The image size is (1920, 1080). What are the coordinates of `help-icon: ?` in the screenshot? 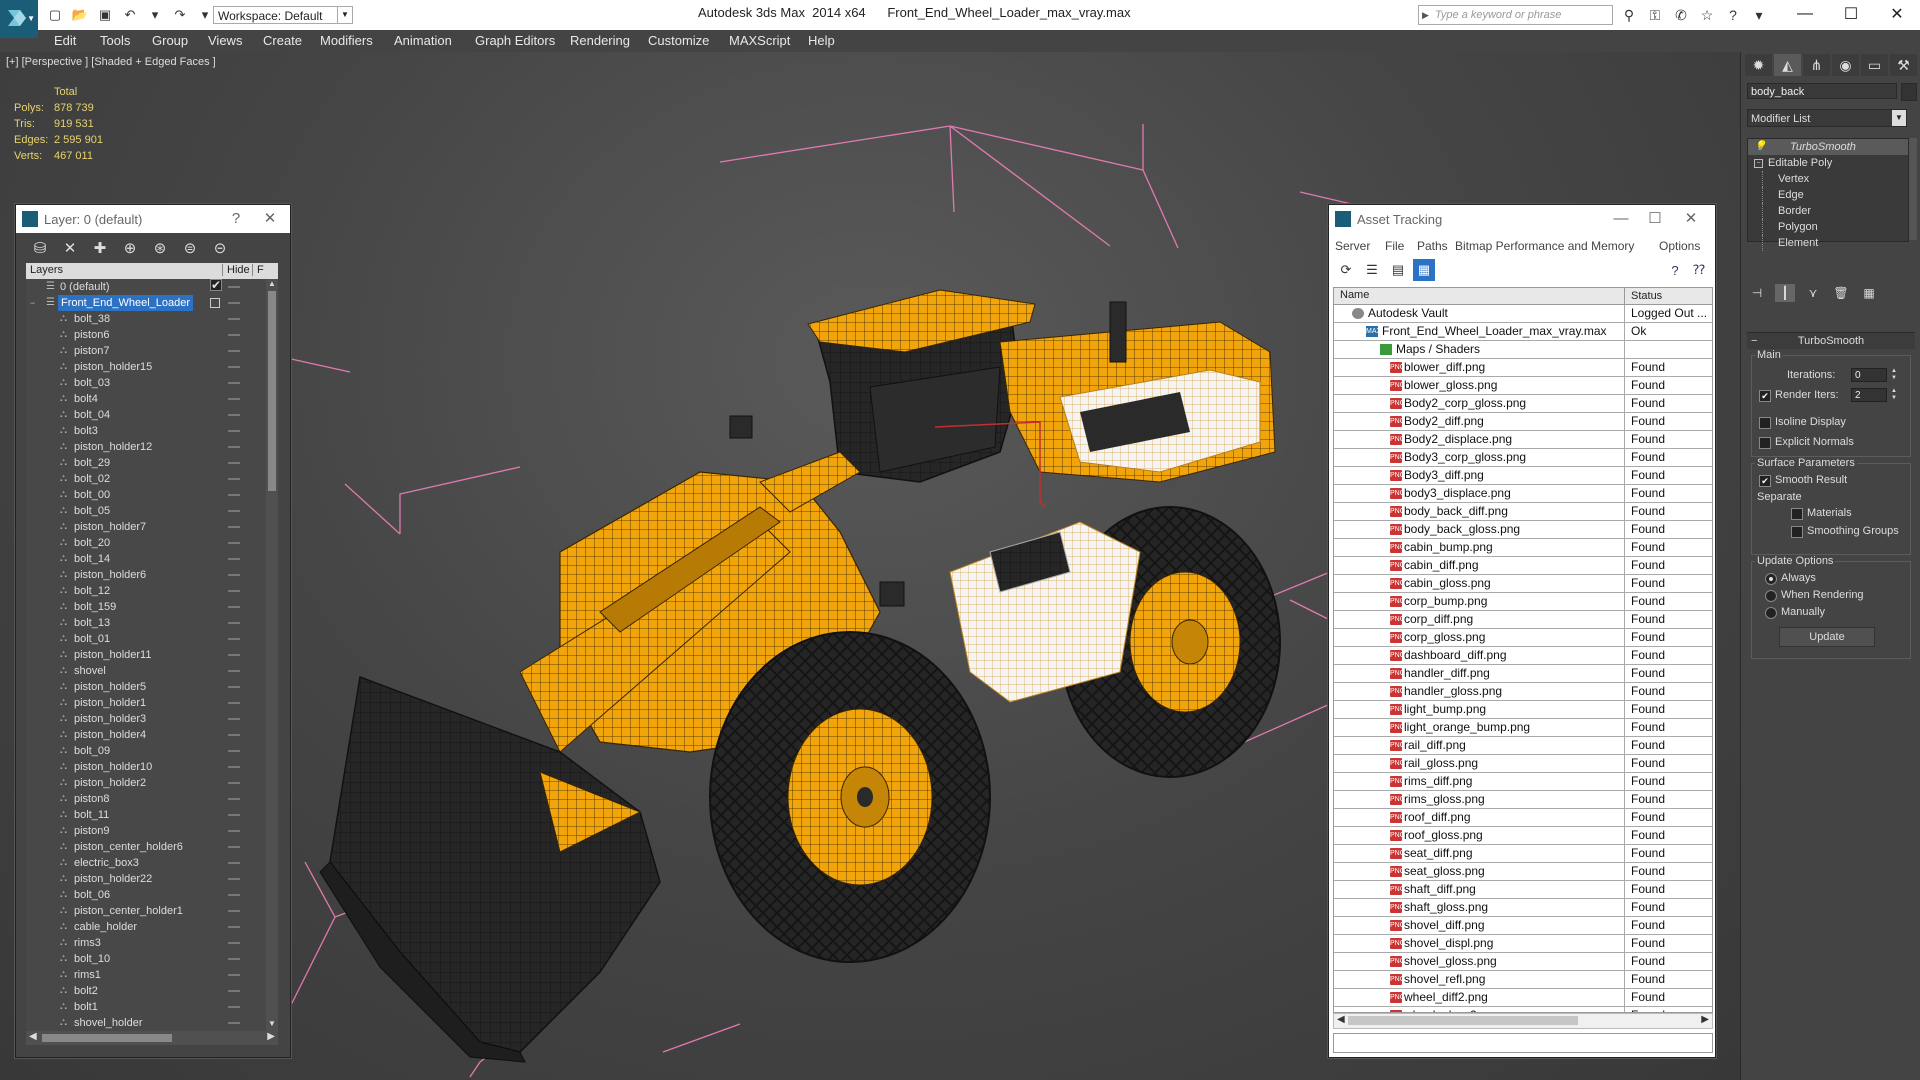 It's located at (1675, 270).